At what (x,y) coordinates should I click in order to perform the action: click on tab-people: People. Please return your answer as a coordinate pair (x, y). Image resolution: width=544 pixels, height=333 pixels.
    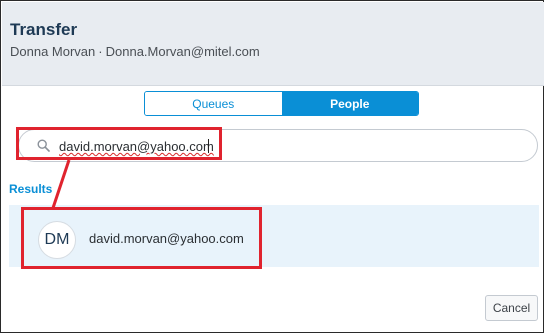
    Looking at the image, I should click on (349, 103).